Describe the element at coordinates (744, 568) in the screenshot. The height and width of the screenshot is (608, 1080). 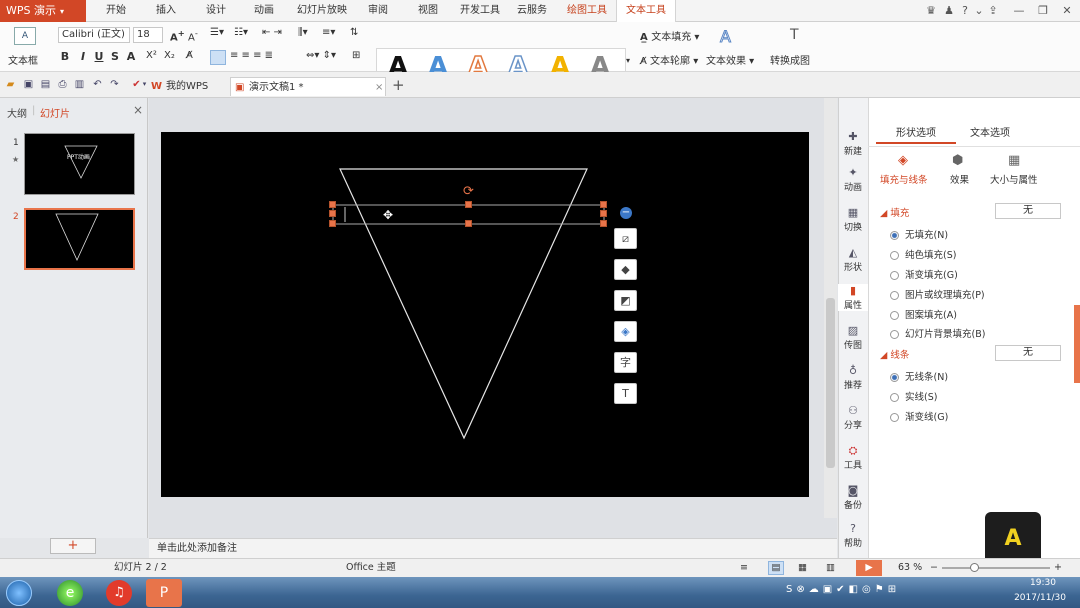
I see `notes-toggle-icon: ≡` at that location.